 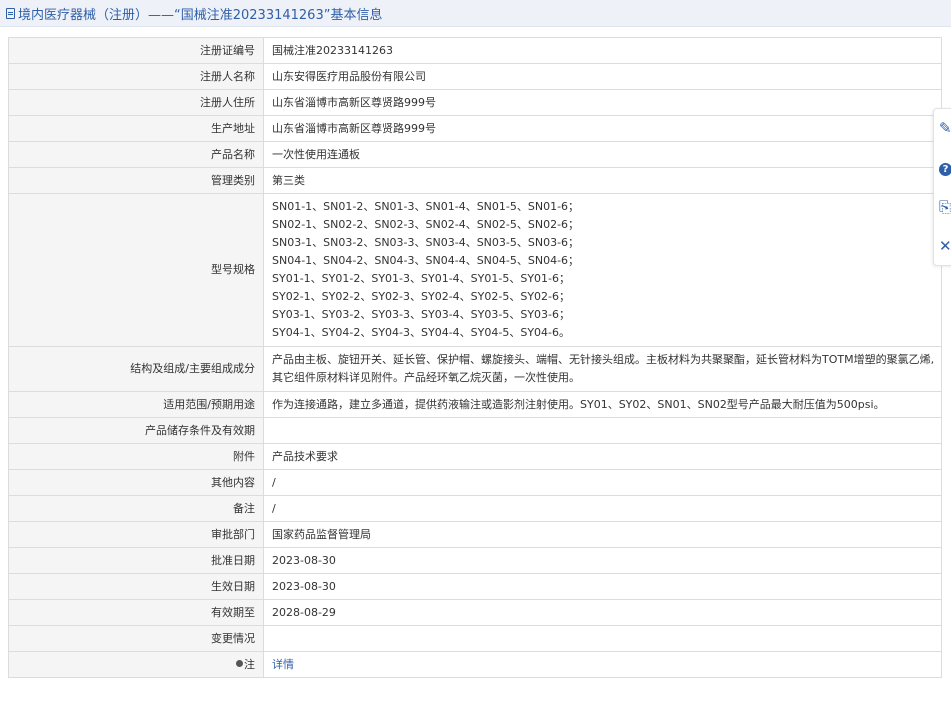 I want to click on table-row: 注册人住所 山东省淄博市高新区尊贤路999号, so click(x=475, y=102).